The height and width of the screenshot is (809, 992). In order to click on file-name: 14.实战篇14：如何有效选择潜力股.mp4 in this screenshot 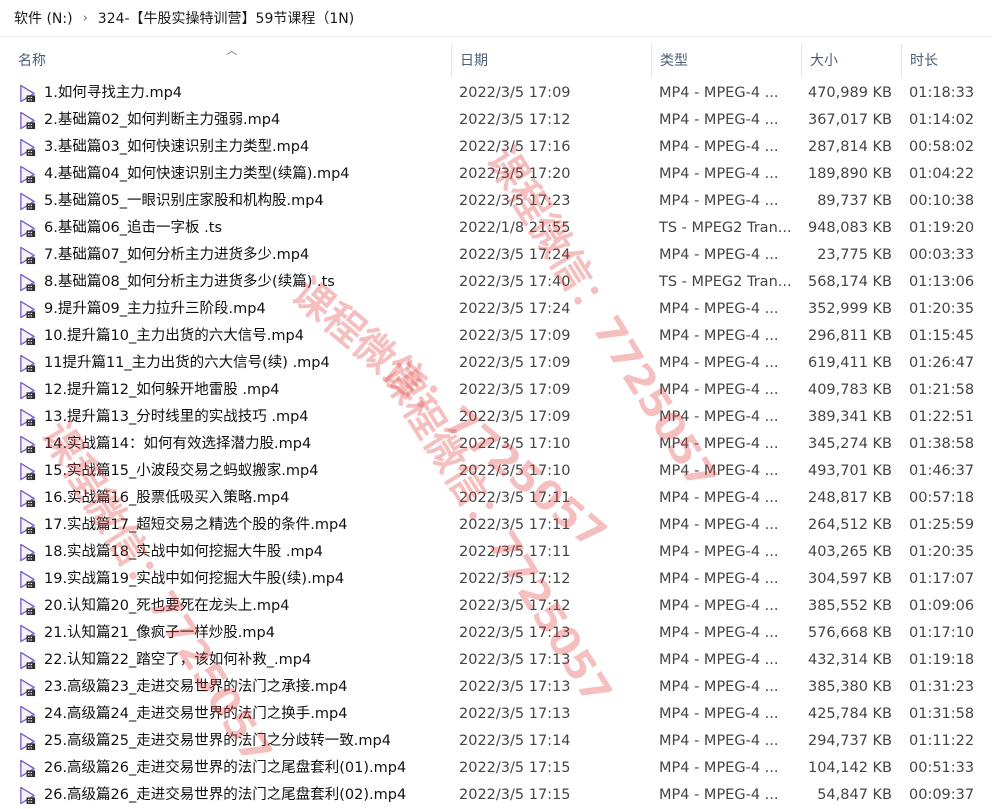, I will do `click(244, 444)`.